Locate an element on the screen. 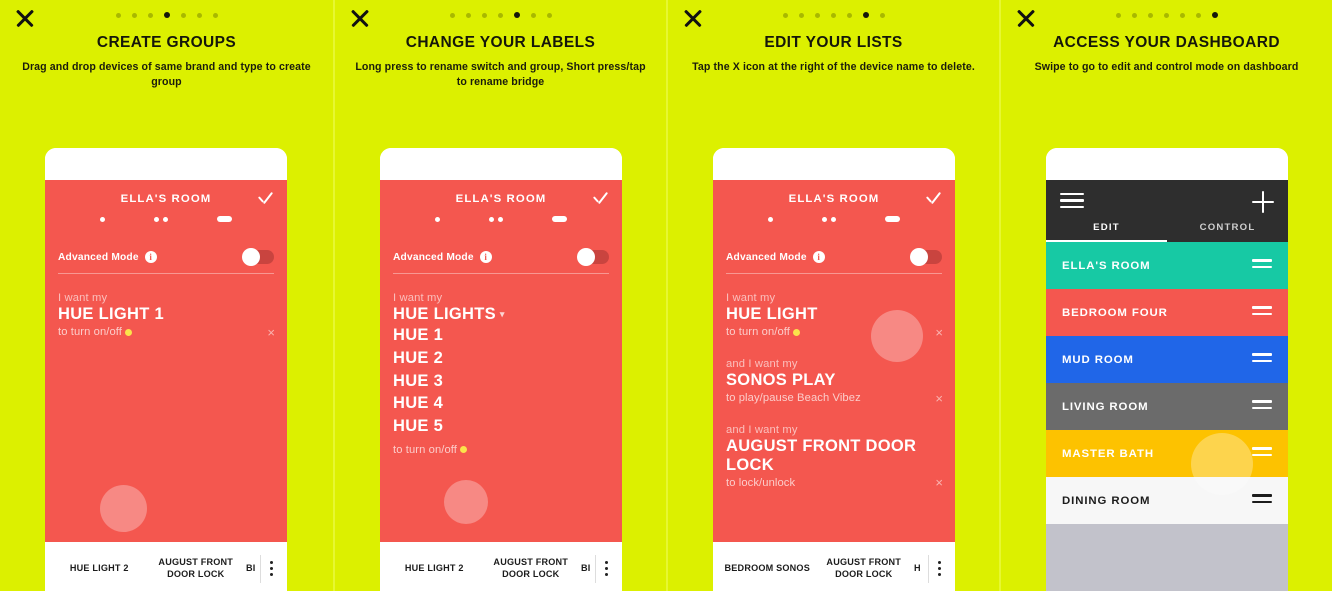  rule-device-name: SONOS PLAY is located at coordinates (834, 380).